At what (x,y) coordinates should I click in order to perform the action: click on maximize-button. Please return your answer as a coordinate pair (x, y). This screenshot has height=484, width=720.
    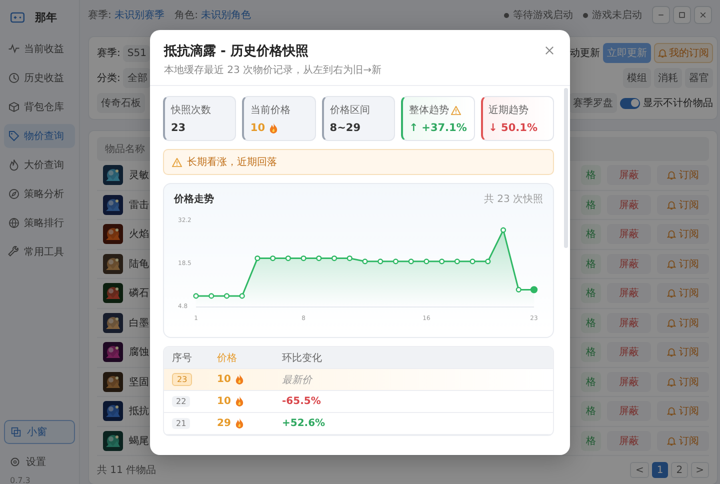
    Looking at the image, I should click on (682, 15).